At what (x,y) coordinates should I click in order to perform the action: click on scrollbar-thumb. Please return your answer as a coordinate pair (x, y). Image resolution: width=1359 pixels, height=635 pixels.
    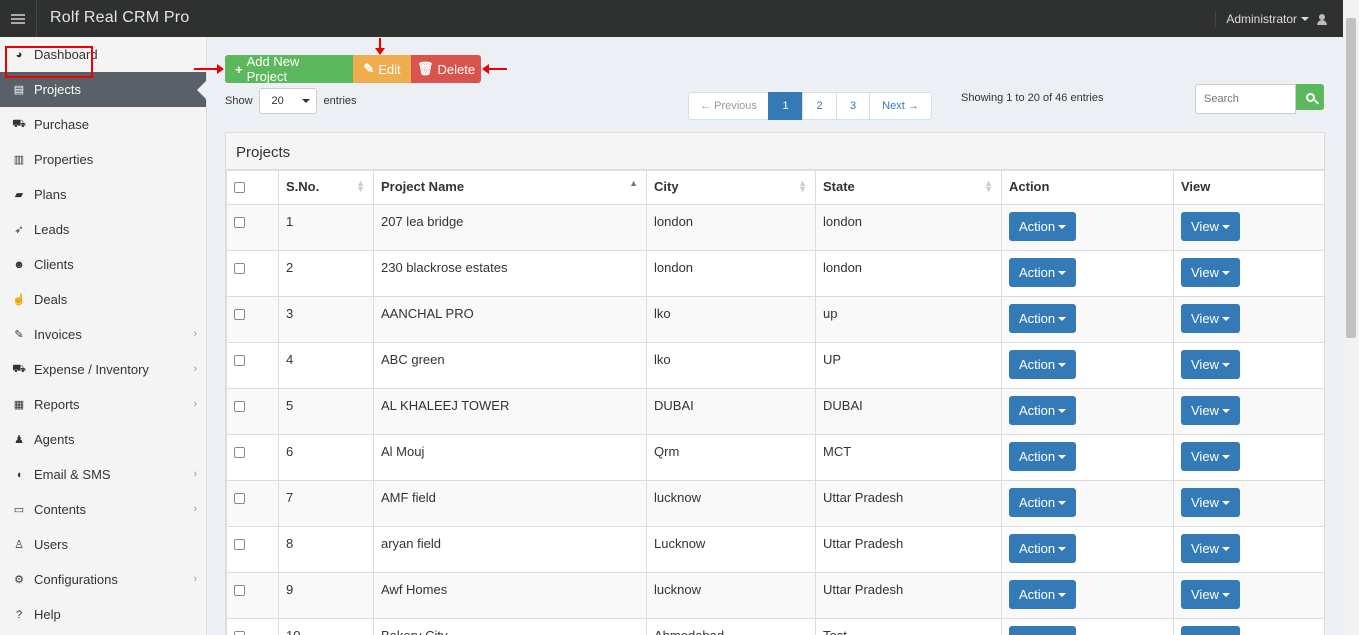
    Looking at the image, I should click on (1351, 178).